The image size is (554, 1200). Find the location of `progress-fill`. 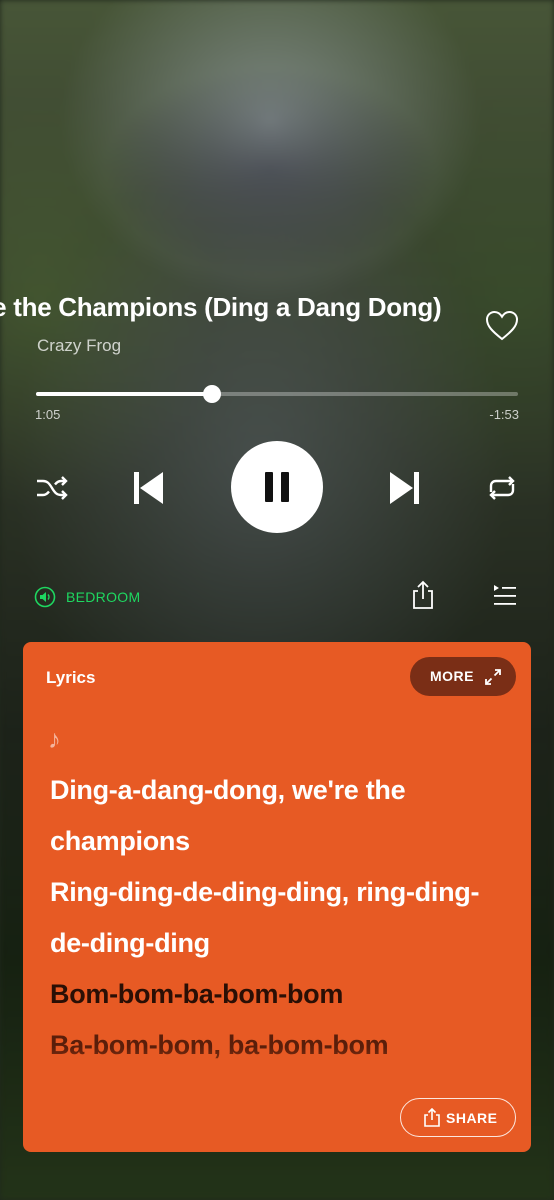

progress-fill is located at coordinates (124, 394).